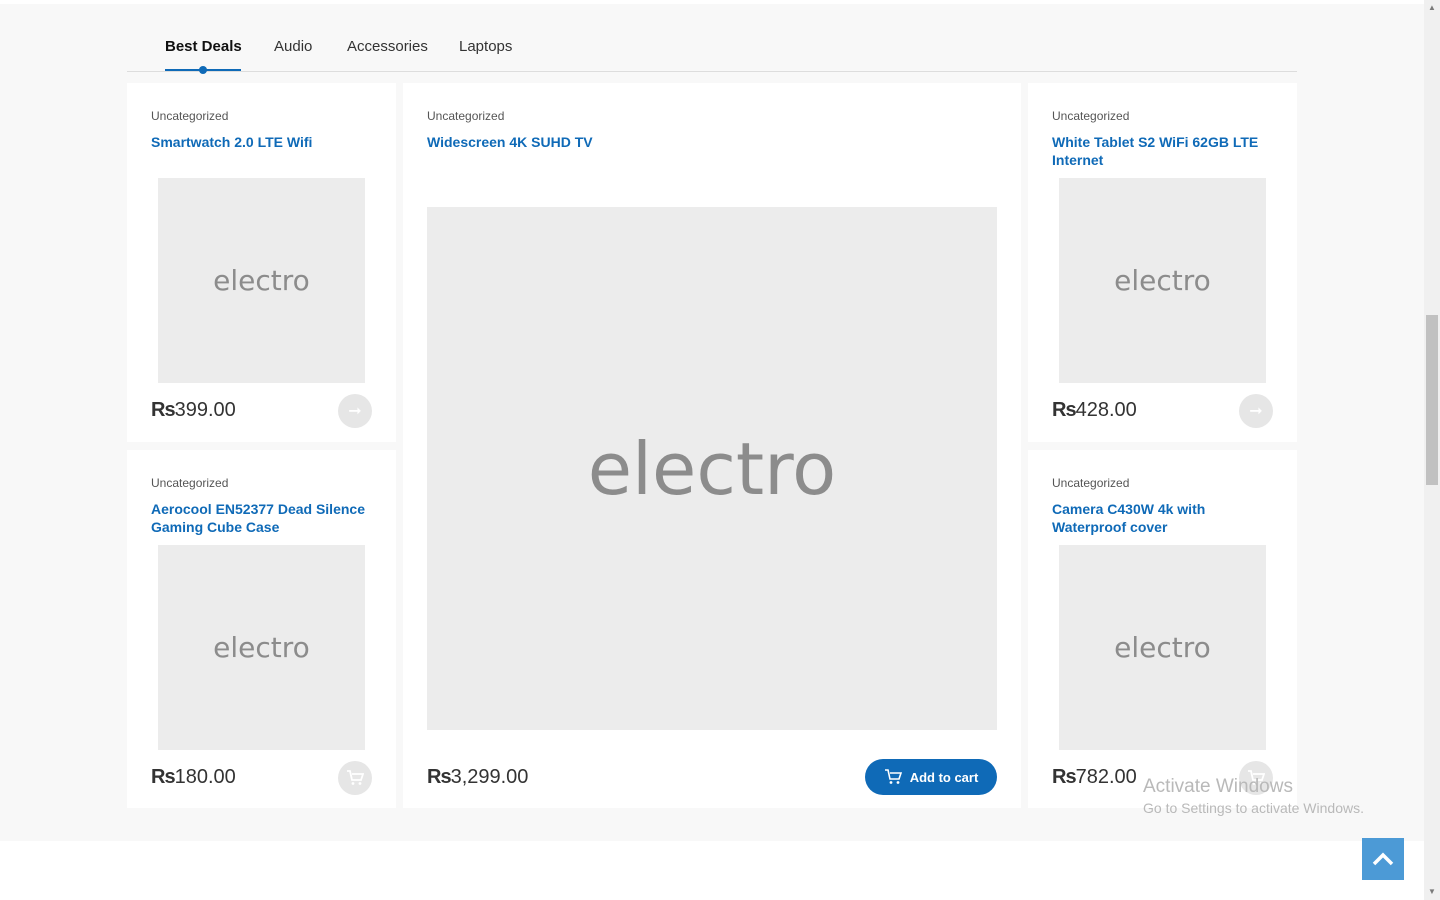 The width and height of the screenshot is (1440, 900). I want to click on product-price: Rs3,299.00, so click(477, 777).